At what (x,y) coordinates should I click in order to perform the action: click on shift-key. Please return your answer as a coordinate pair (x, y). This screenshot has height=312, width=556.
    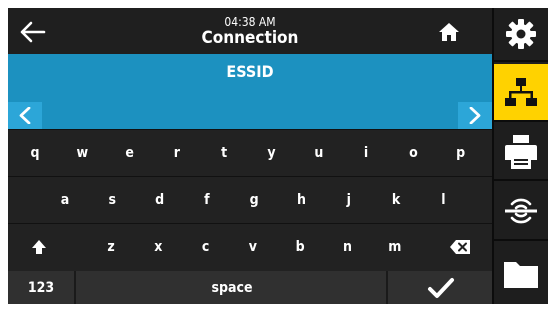
    Looking at the image, I should click on (39, 247).